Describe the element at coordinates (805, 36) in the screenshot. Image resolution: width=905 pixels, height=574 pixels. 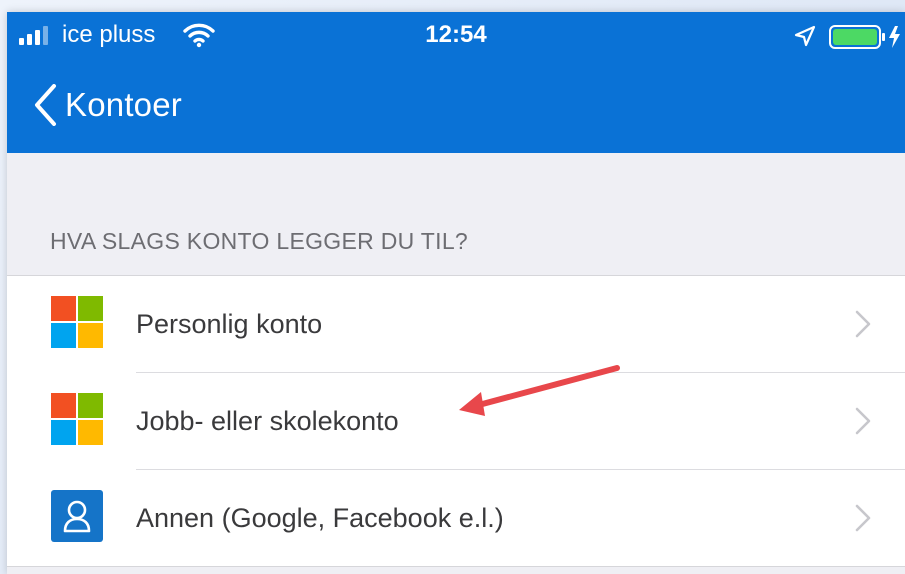
I see `location-arrow-icon` at that location.